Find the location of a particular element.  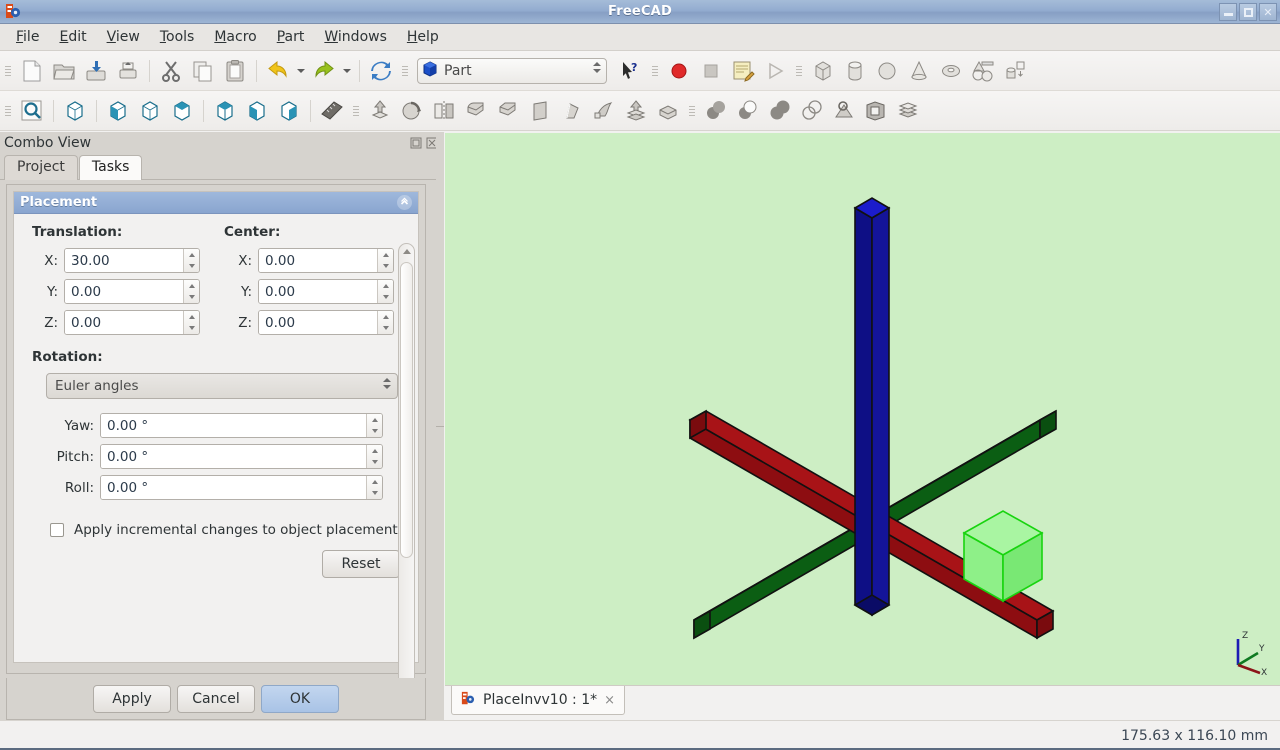

roll-input: 0.00 ° is located at coordinates (241, 487).